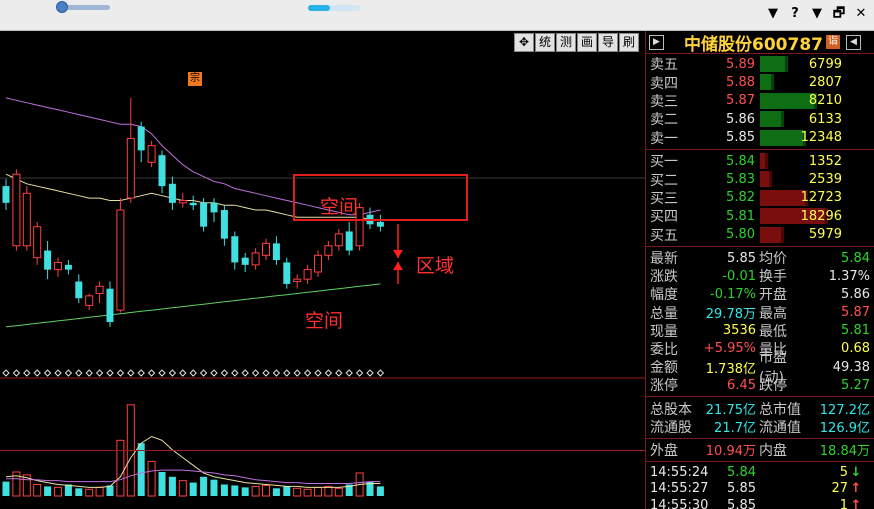 The image size is (874, 509). I want to click on sell-row: 卖四 5.88 2807, so click(760, 82).